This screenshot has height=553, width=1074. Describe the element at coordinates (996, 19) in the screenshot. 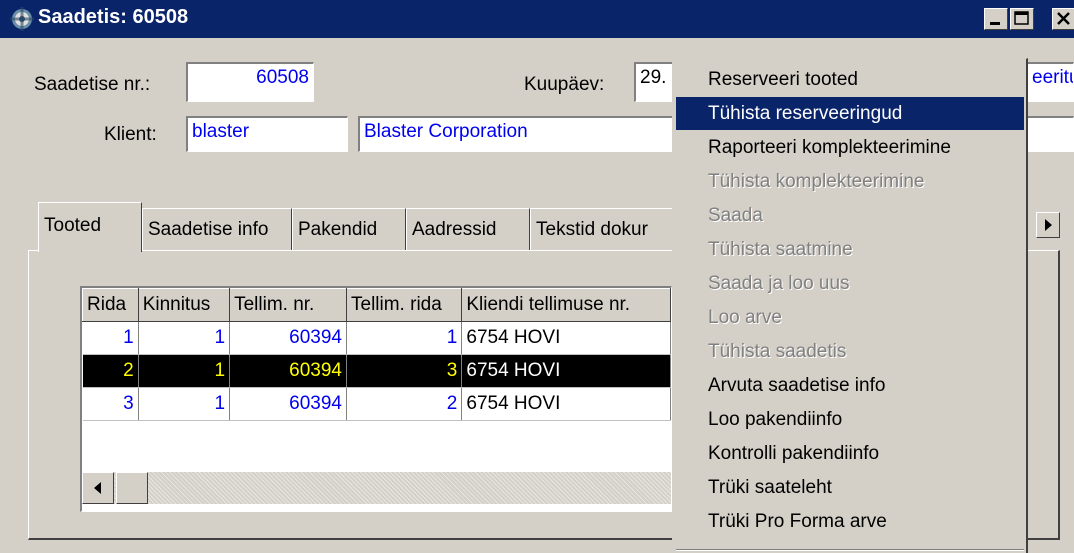

I see `minimize-button` at that location.